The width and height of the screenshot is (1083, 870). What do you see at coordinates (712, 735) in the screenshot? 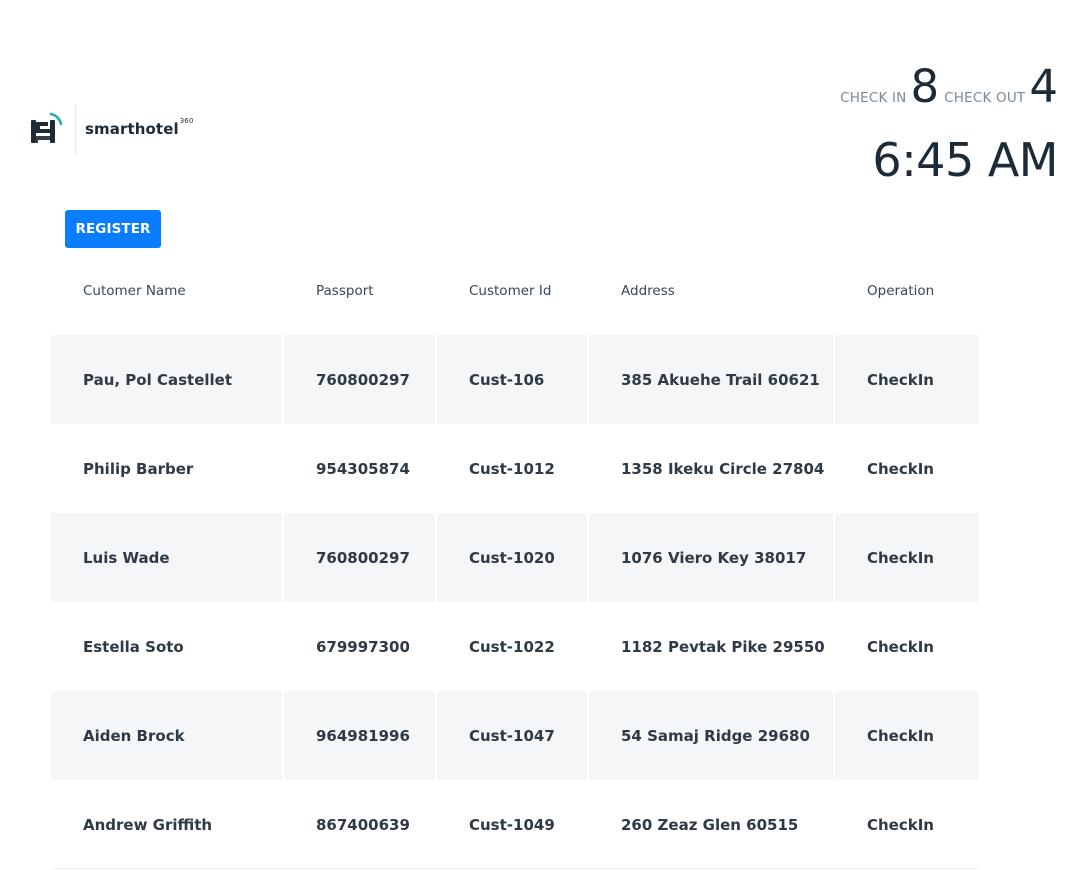
I see `address-cell: 54 Samaj Ridge 29680` at bounding box center [712, 735].